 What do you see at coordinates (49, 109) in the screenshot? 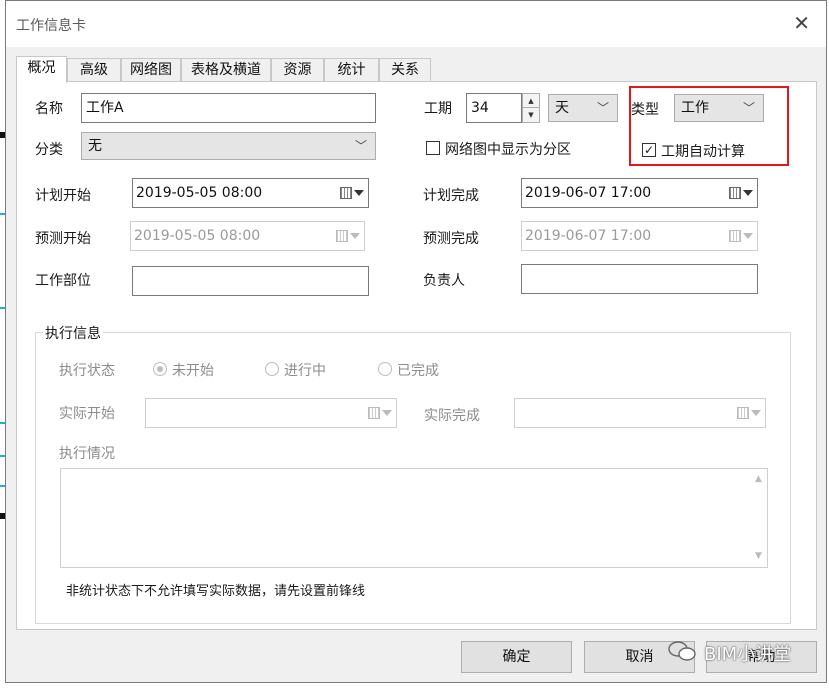
I see `name-label: 名称` at bounding box center [49, 109].